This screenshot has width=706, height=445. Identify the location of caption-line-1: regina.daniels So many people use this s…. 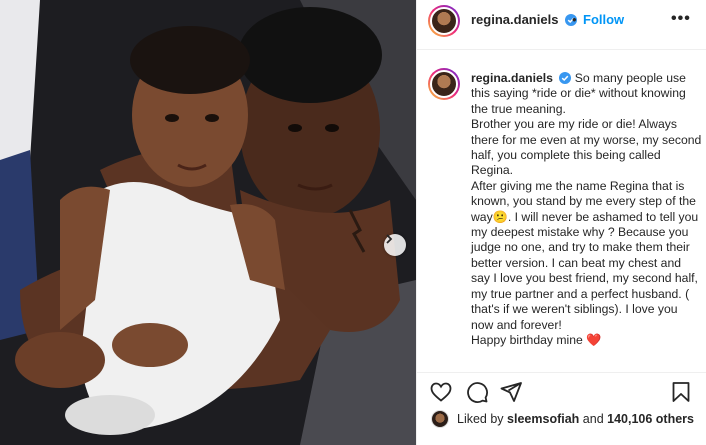
(587, 94).